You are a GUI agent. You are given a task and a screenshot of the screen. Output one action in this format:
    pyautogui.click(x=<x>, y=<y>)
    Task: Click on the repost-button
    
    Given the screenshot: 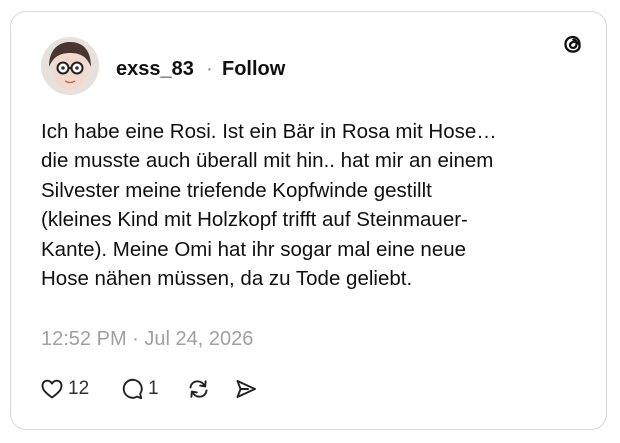 What is the action you would take?
    pyautogui.click(x=199, y=389)
    